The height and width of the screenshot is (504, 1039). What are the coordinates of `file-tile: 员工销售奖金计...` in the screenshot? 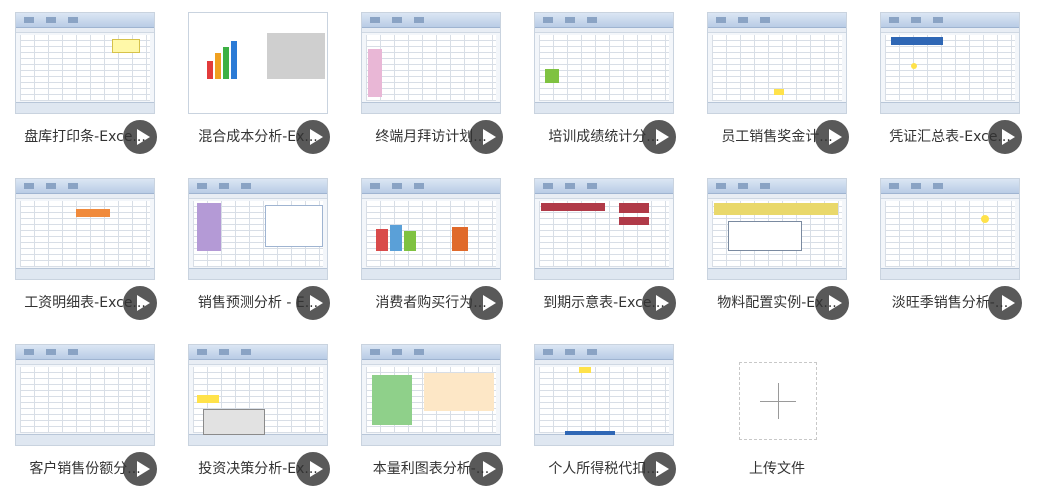 It's located at (777, 87).